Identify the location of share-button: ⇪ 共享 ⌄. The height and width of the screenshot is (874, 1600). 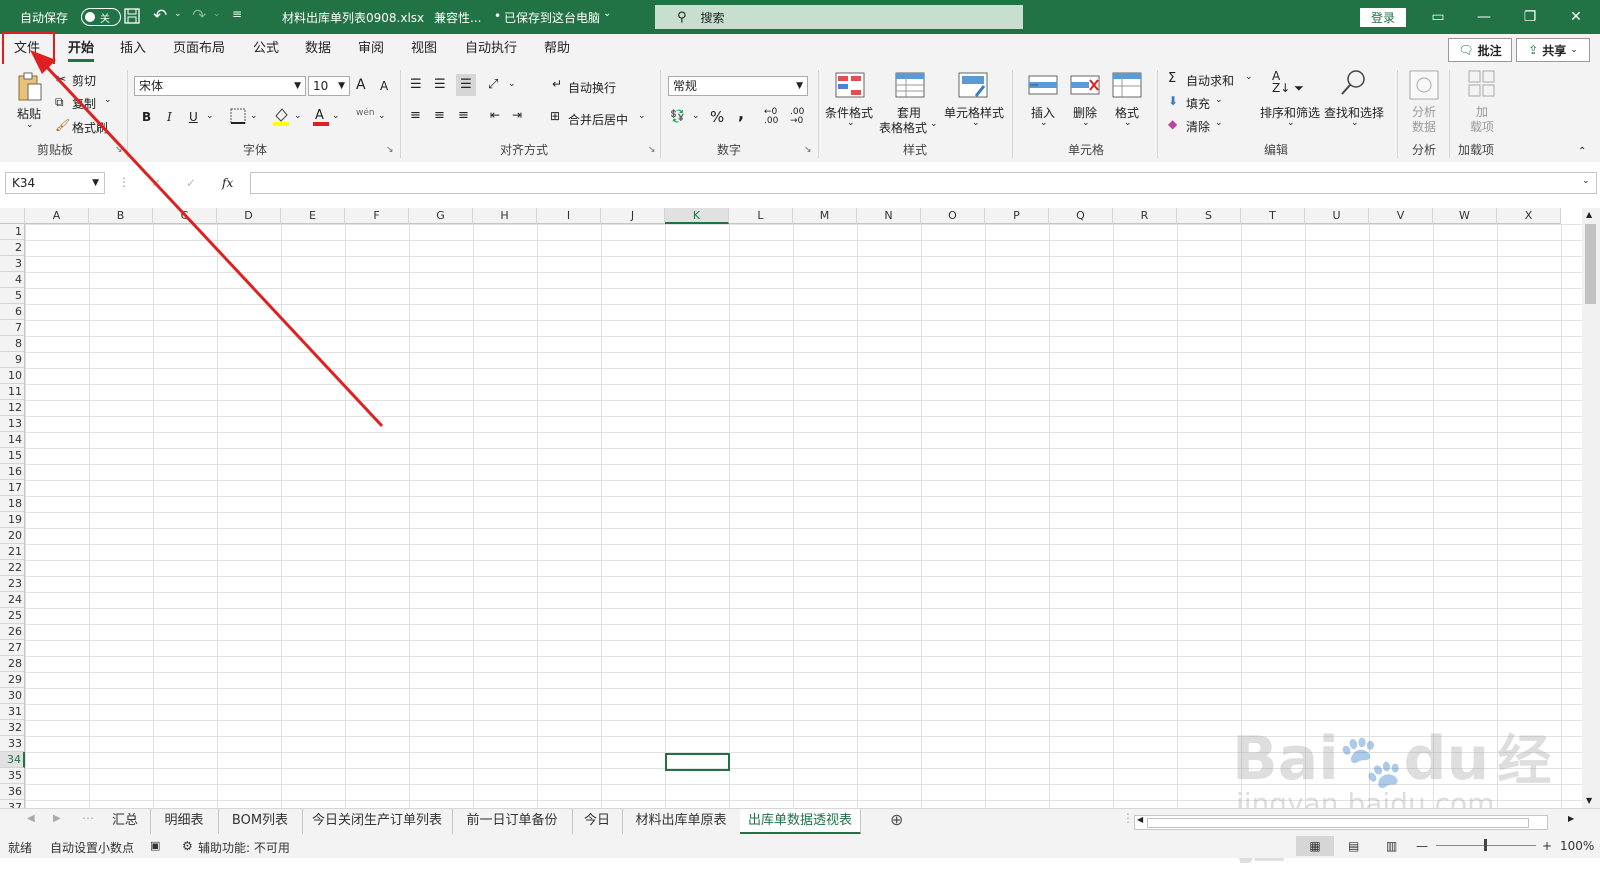
(1553, 50).